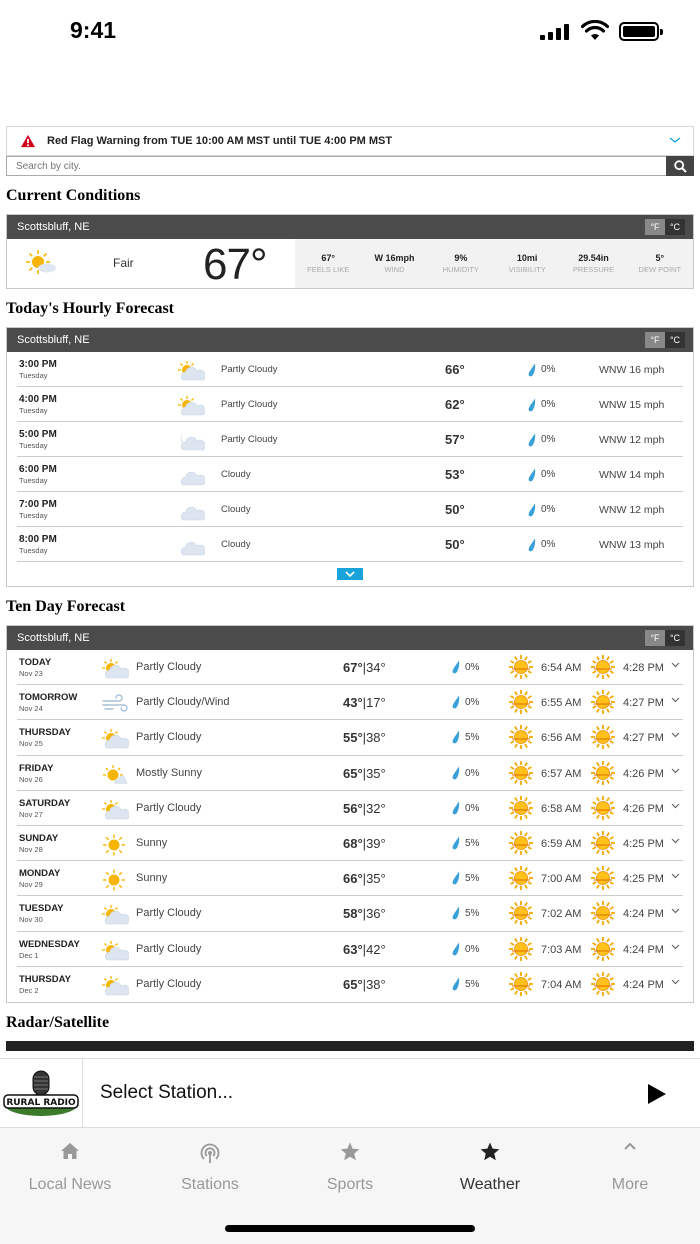 The height and width of the screenshot is (1244, 700). I want to click on tab-stations: Stations, so click(210, 1168).